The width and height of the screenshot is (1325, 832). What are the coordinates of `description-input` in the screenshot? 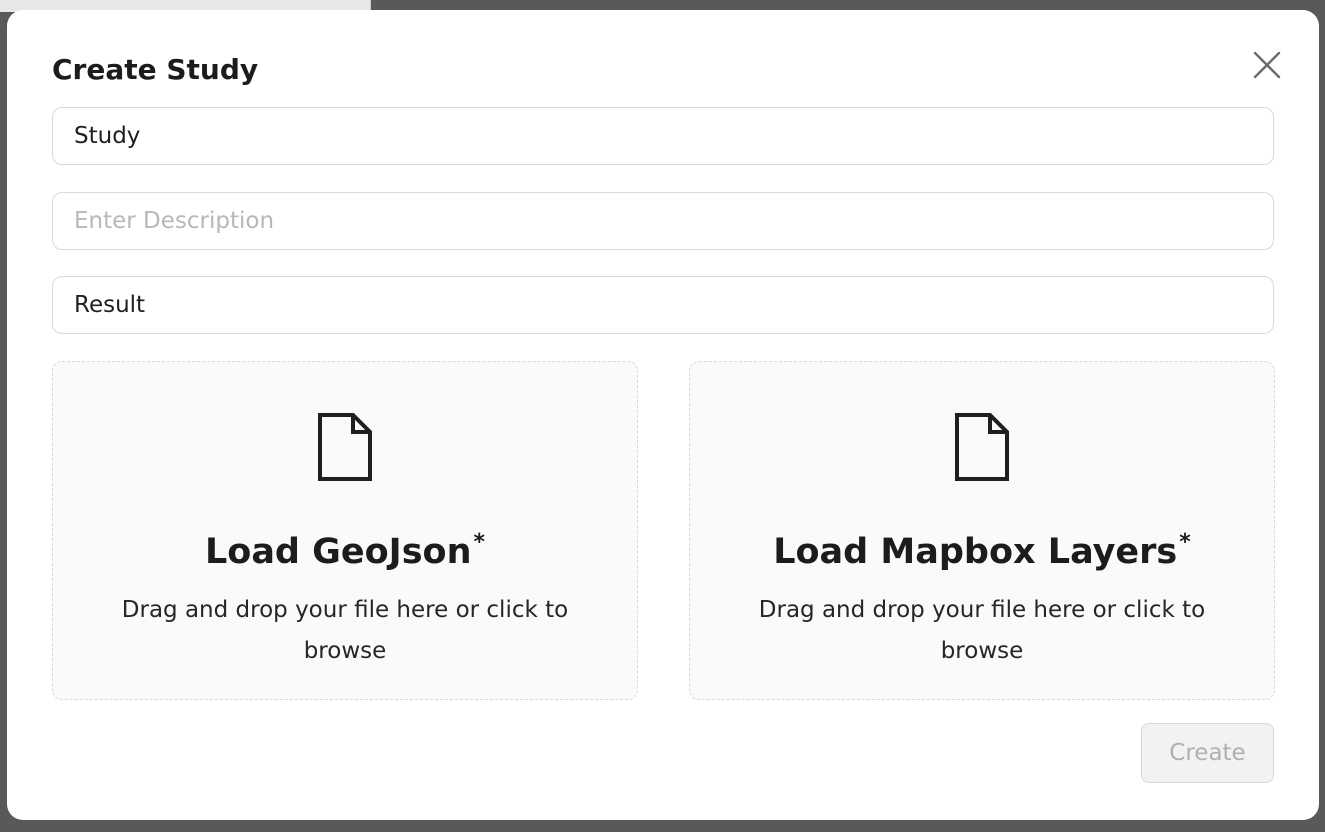 It's located at (663, 221).